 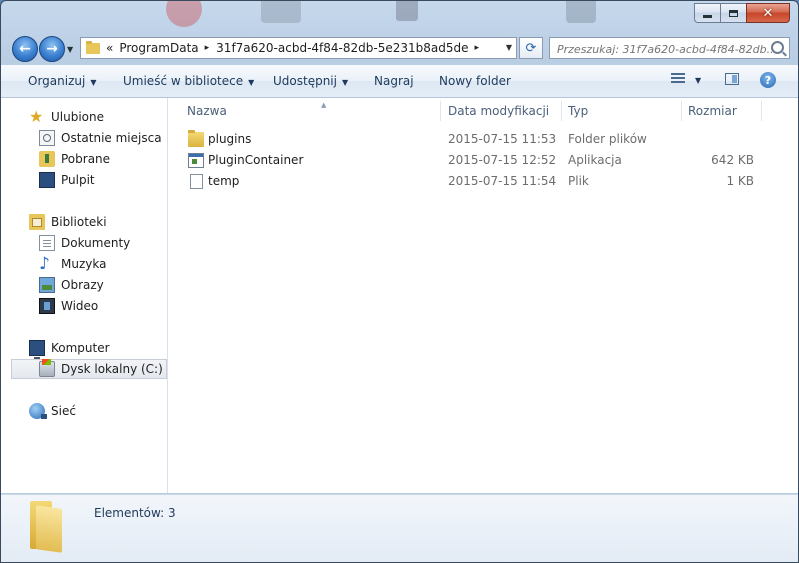 I want to click on column-header-size: Rozmiar, so click(x=722, y=111).